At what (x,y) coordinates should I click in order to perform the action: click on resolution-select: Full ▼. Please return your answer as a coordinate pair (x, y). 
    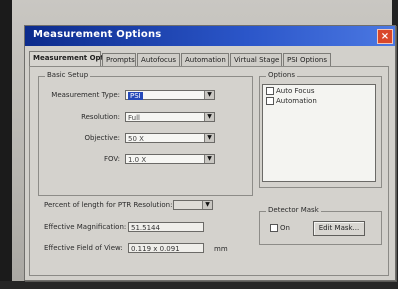
    Looking at the image, I should click on (170, 117).